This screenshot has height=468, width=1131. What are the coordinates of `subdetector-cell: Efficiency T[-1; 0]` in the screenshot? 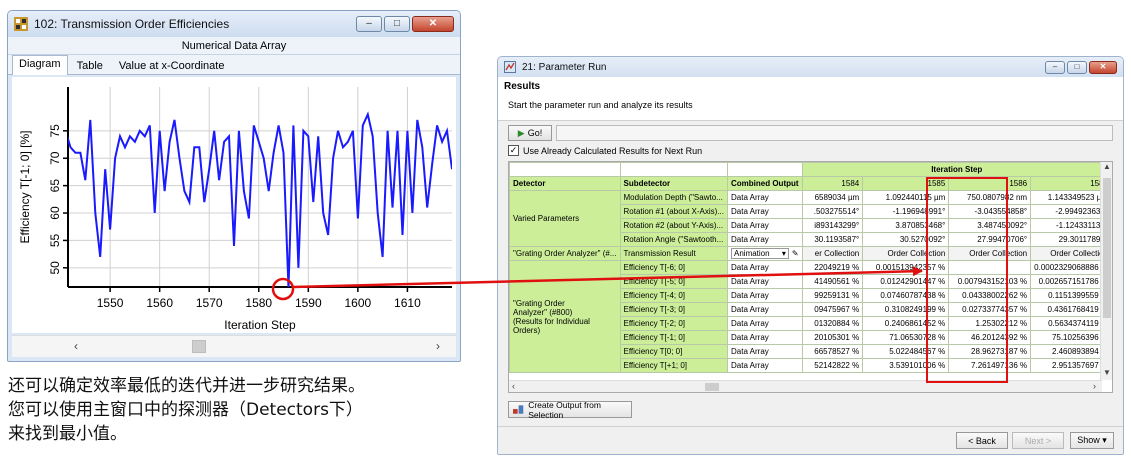 It's located at (673, 337).